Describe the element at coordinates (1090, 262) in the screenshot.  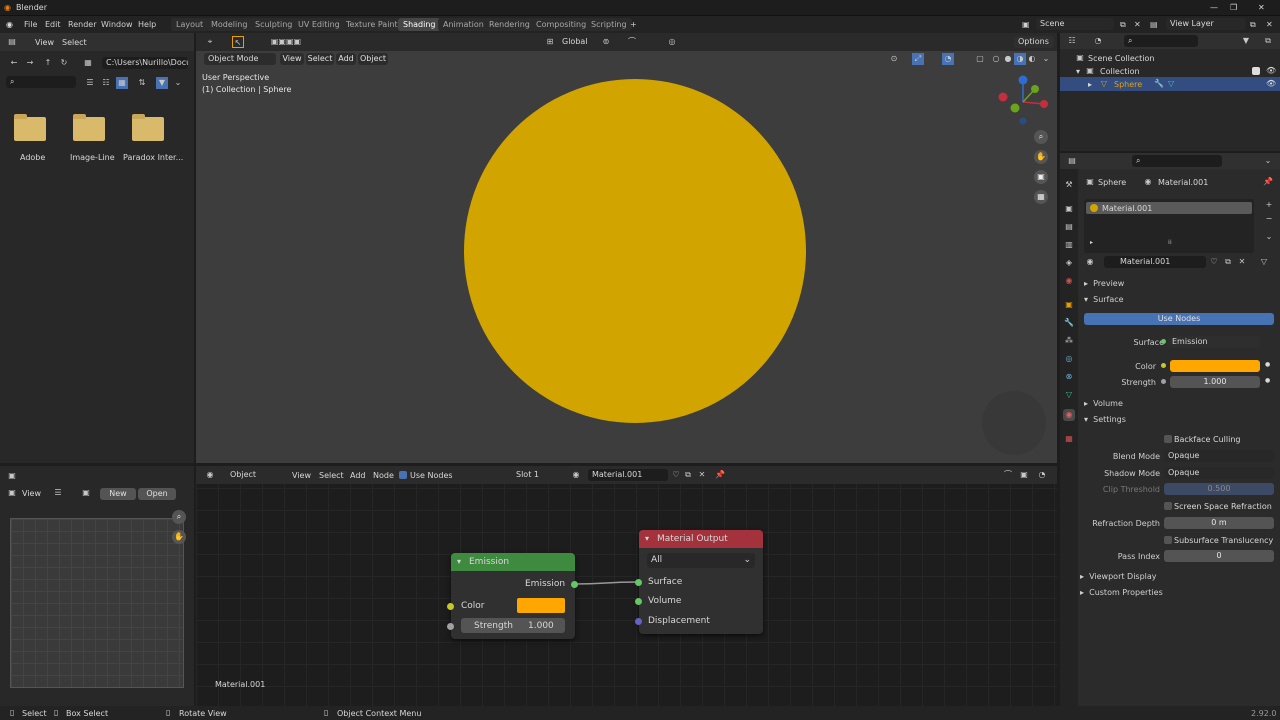
I see `material-browse-icon: ◉` at that location.